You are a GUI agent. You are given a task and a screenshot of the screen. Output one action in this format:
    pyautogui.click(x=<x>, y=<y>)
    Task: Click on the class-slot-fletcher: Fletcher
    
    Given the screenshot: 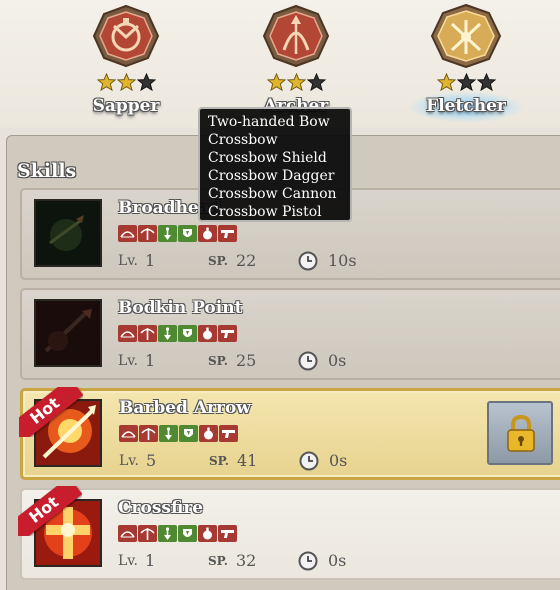 What is the action you would take?
    pyautogui.click(x=466, y=64)
    